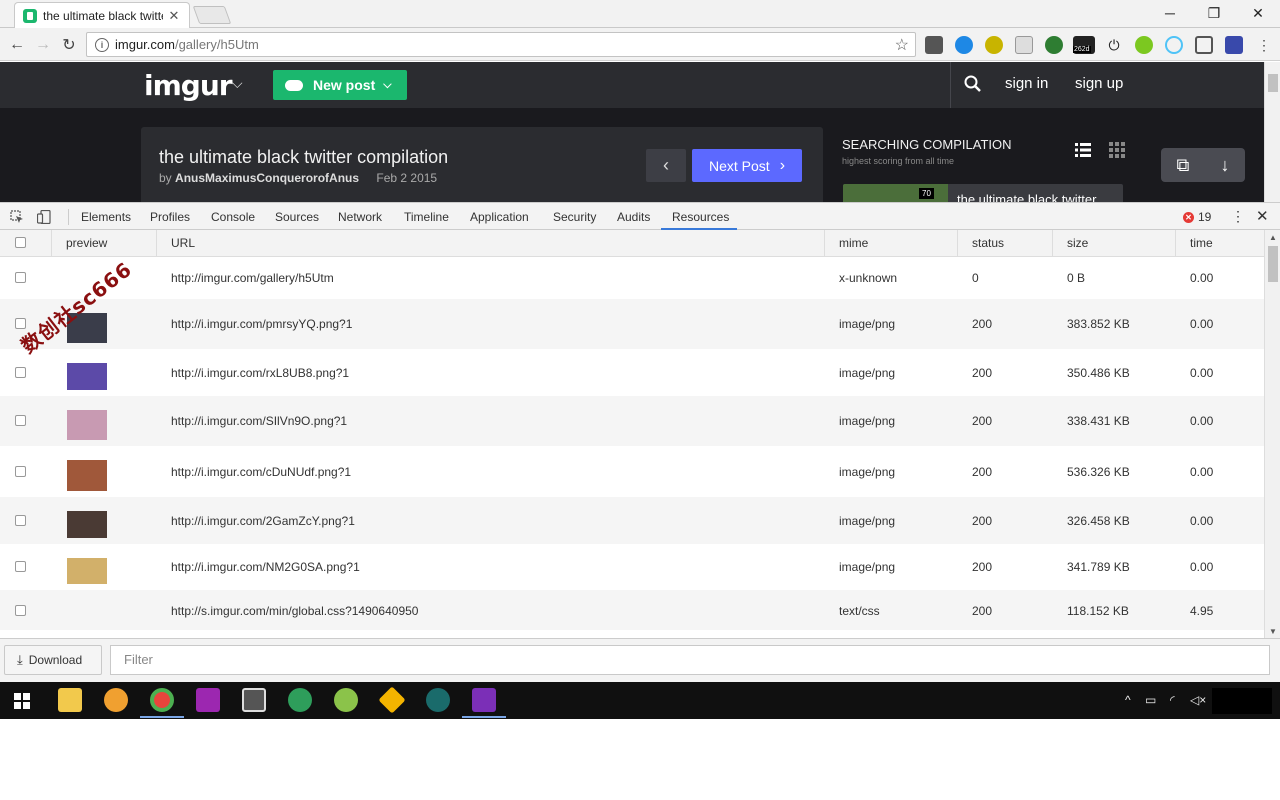 The width and height of the screenshot is (1280, 800). Describe the element at coordinates (17, 45) in the screenshot. I see `back-arrow-icon: ←` at that location.